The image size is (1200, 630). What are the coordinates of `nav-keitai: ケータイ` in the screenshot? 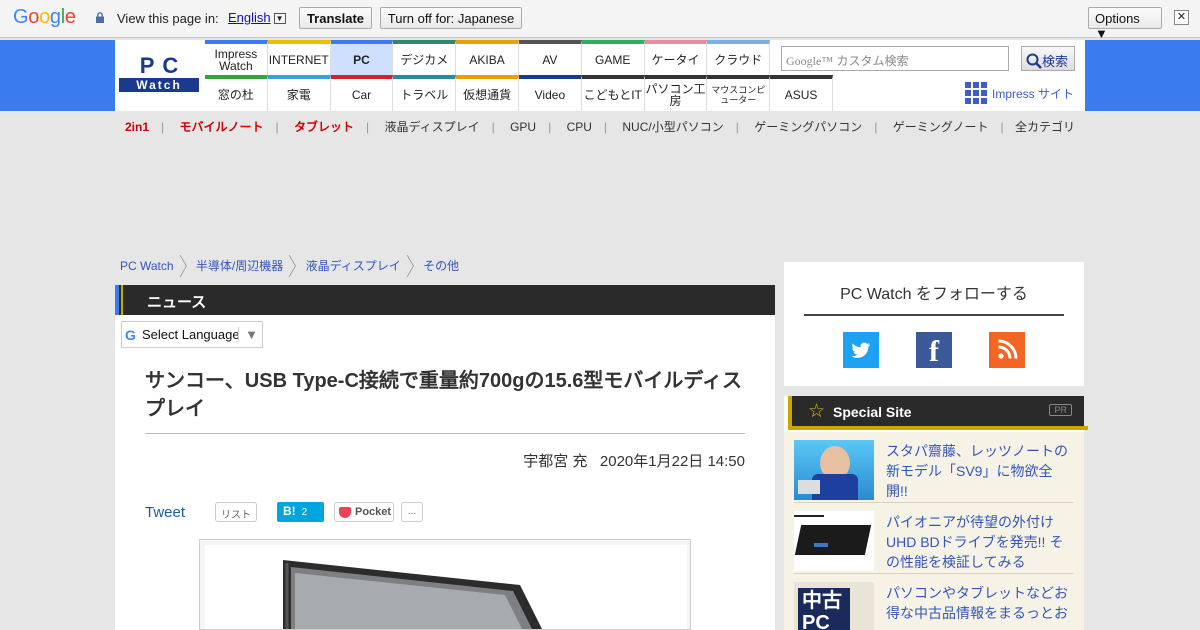 It's located at (676, 57).